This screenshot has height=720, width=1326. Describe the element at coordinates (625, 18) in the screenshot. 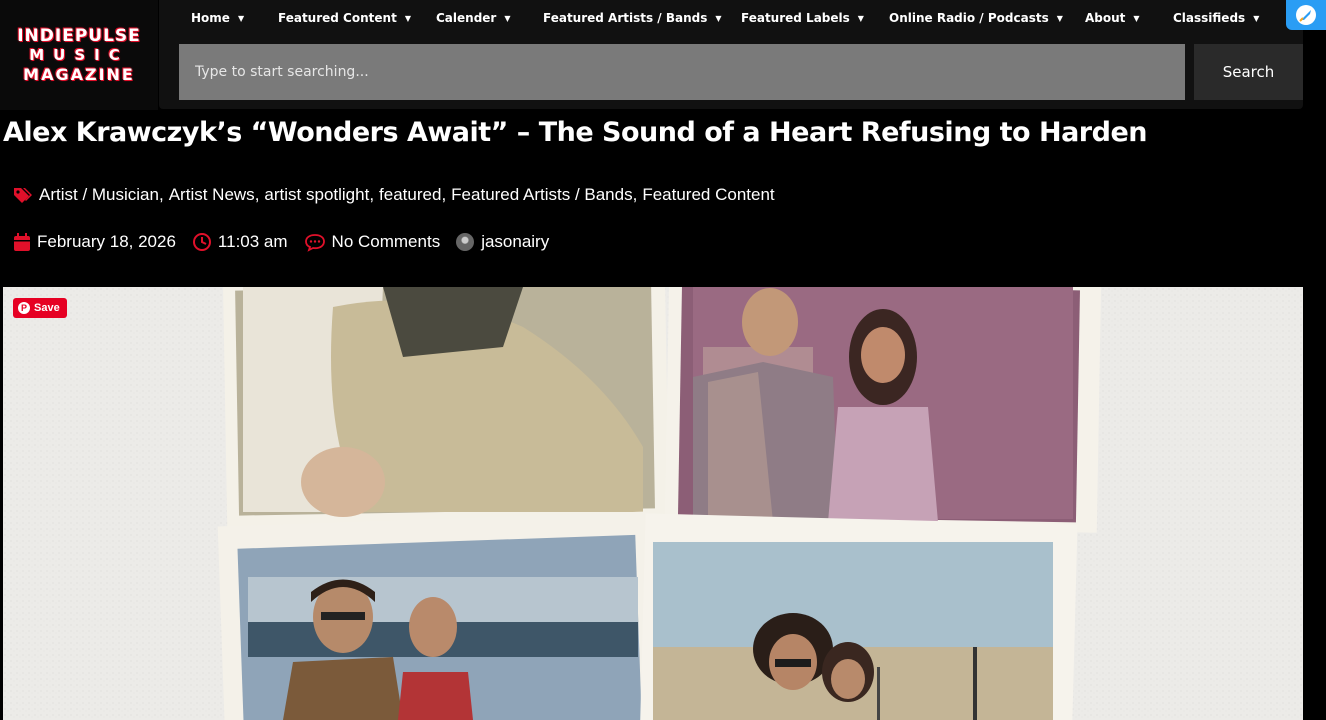

I see `nav-item-label: Featured Artists / Bands` at that location.